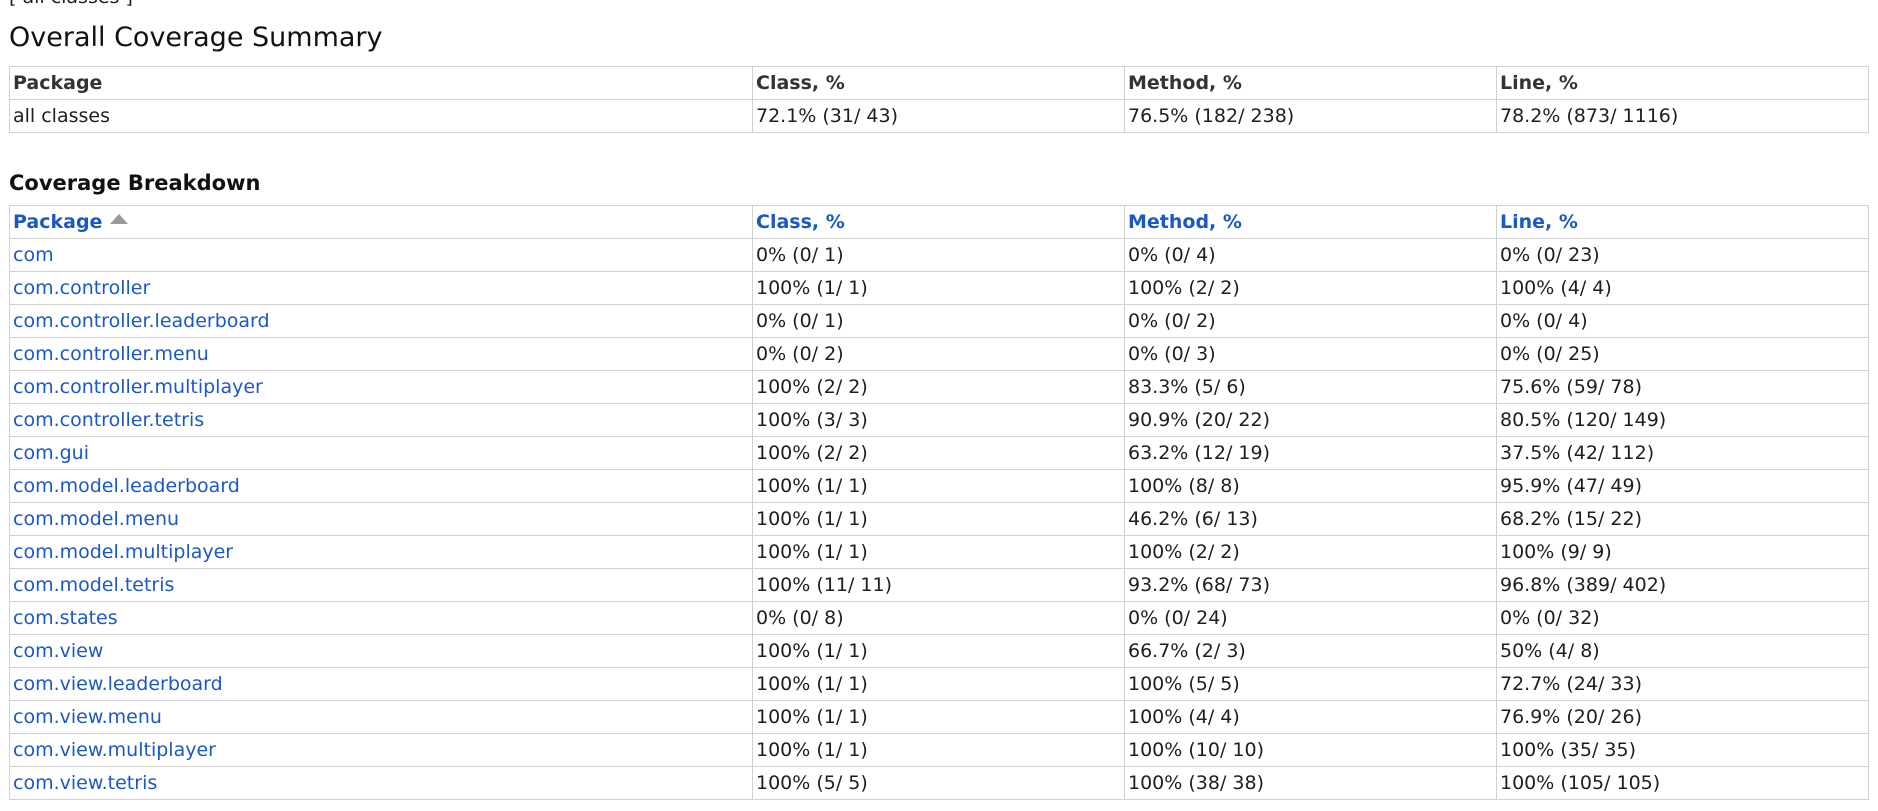 Image resolution: width=1878 pixels, height=811 pixels. I want to click on package-link: com.view, so click(58, 651).